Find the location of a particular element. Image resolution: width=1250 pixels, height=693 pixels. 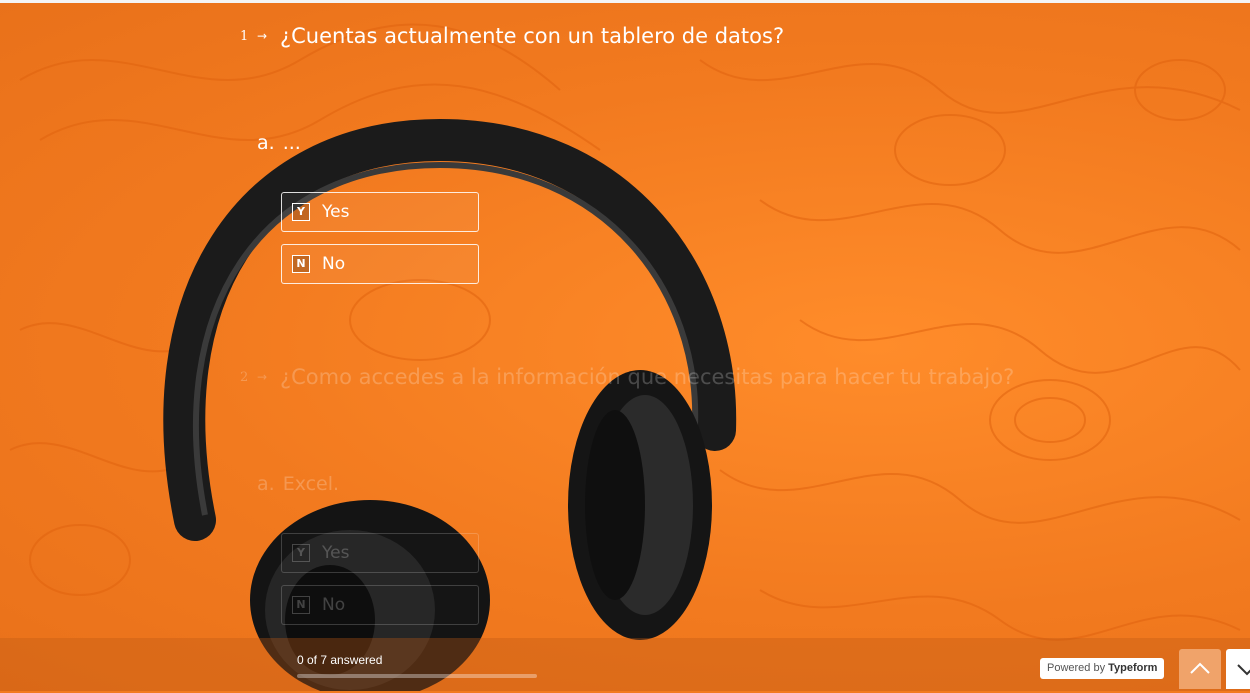

powered-by-badge: Powered by Typeform is located at coordinates (1102, 668).